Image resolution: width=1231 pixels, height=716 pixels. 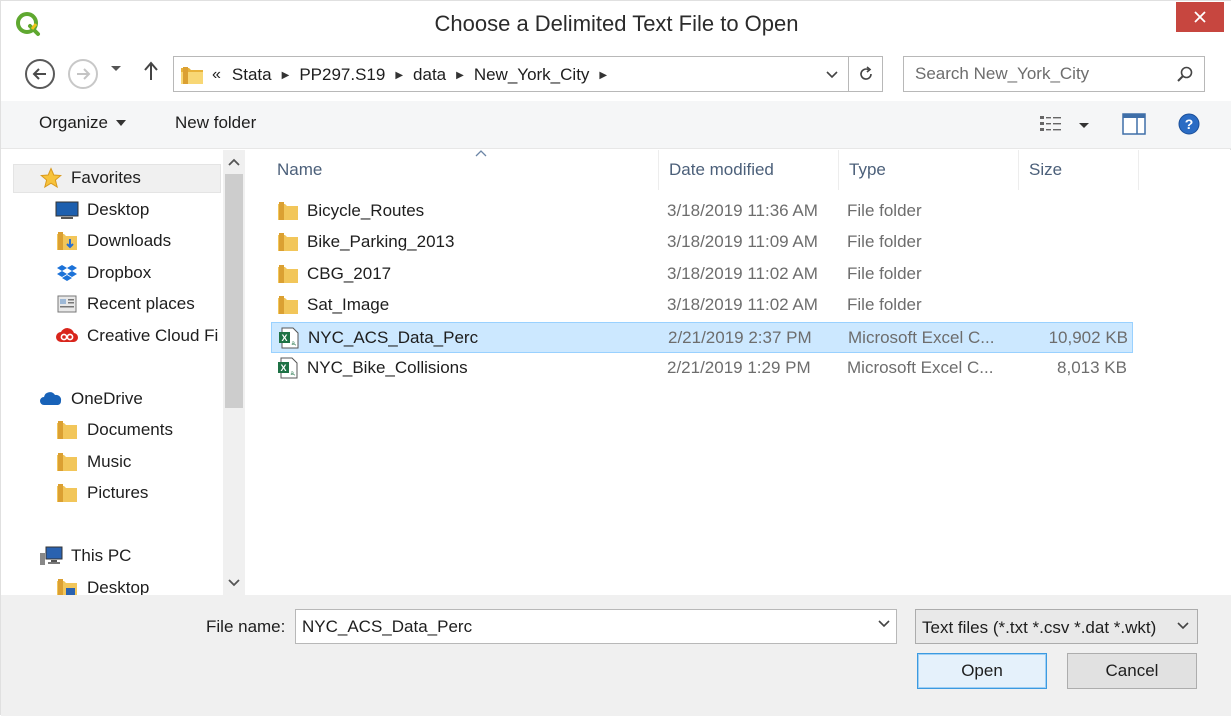 I want to click on breadcrumb-item: PP297.S19, so click(x=342, y=75).